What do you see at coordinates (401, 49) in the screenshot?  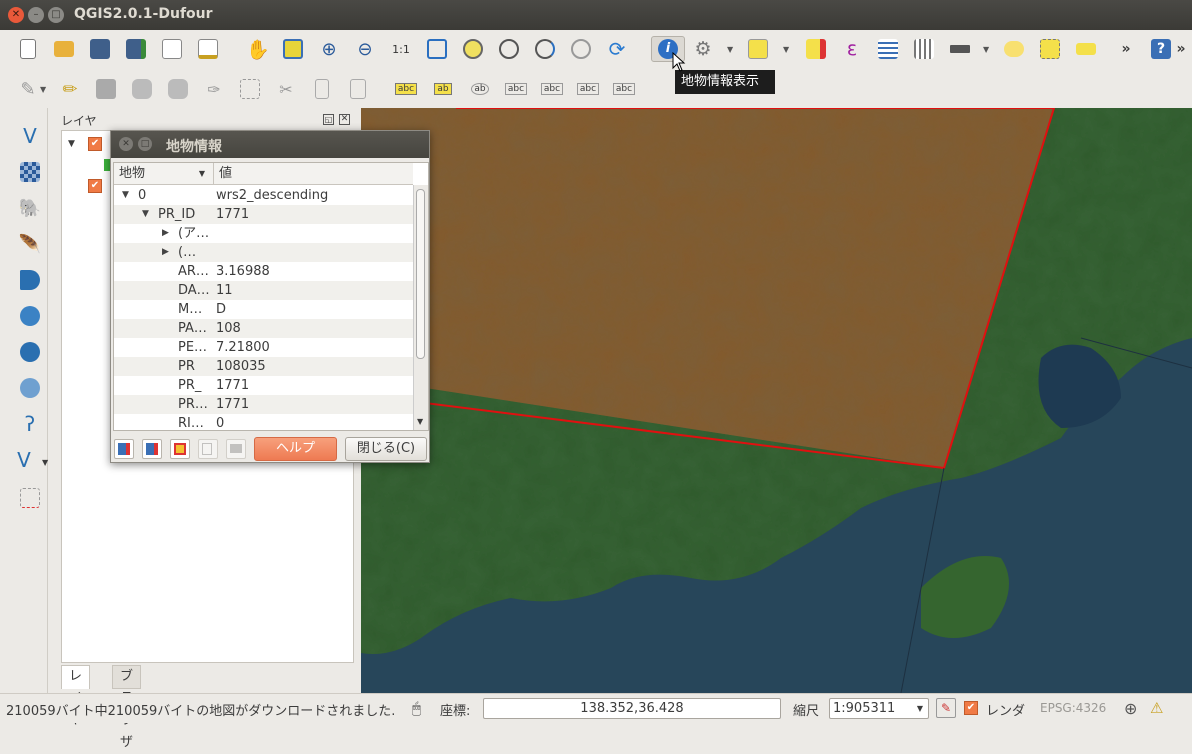 I see `zoom-native-icon: 1:1` at bounding box center [401, 49].